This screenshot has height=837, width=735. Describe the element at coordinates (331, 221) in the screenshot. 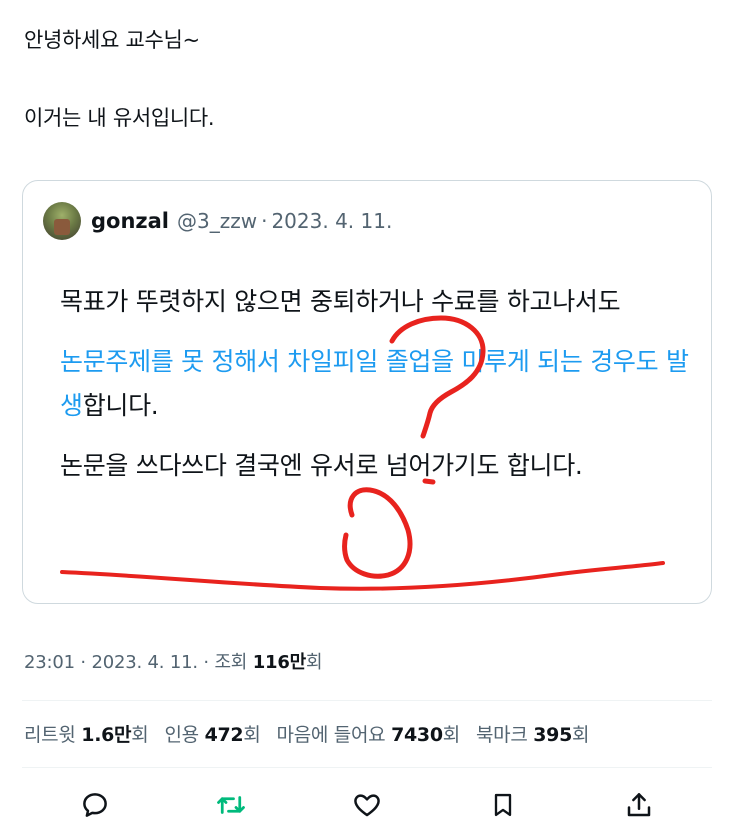

I see `quoted-tweet-date: 2023. 4. 11.` at that location.